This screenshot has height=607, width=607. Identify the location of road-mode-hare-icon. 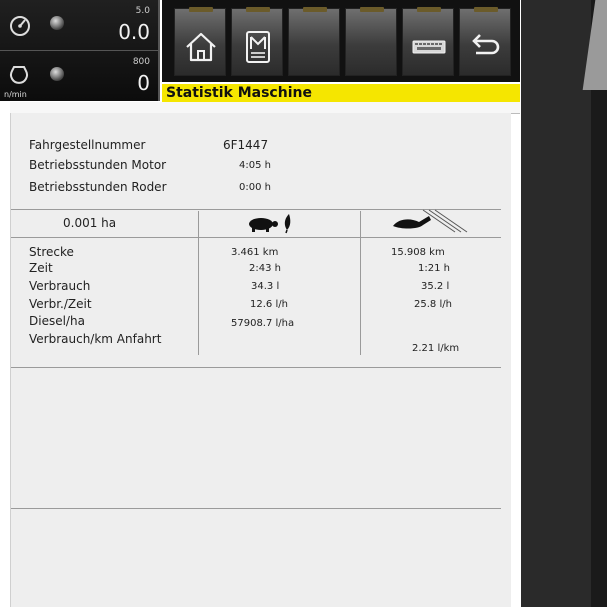
(430, 221).